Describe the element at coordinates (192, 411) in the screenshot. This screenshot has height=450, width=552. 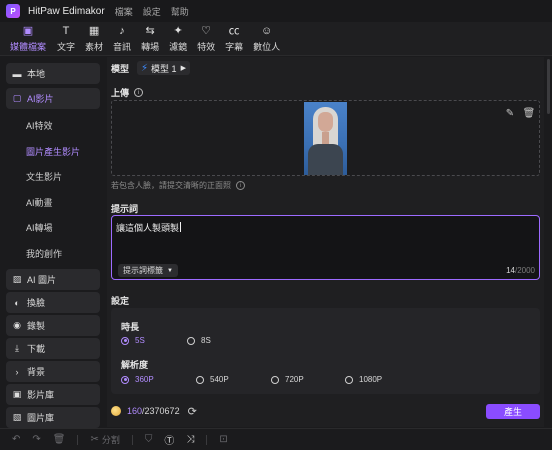
I see `refresh-icon: ⟳` at that location.